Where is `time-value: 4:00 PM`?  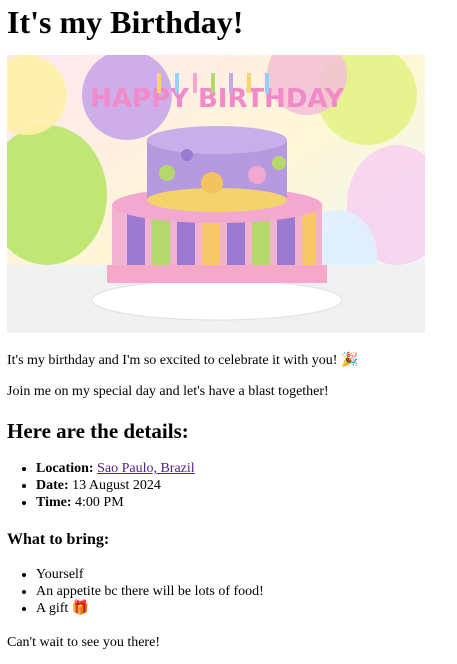 time-value: 4:00 PM is located at coordinates (99, 502).